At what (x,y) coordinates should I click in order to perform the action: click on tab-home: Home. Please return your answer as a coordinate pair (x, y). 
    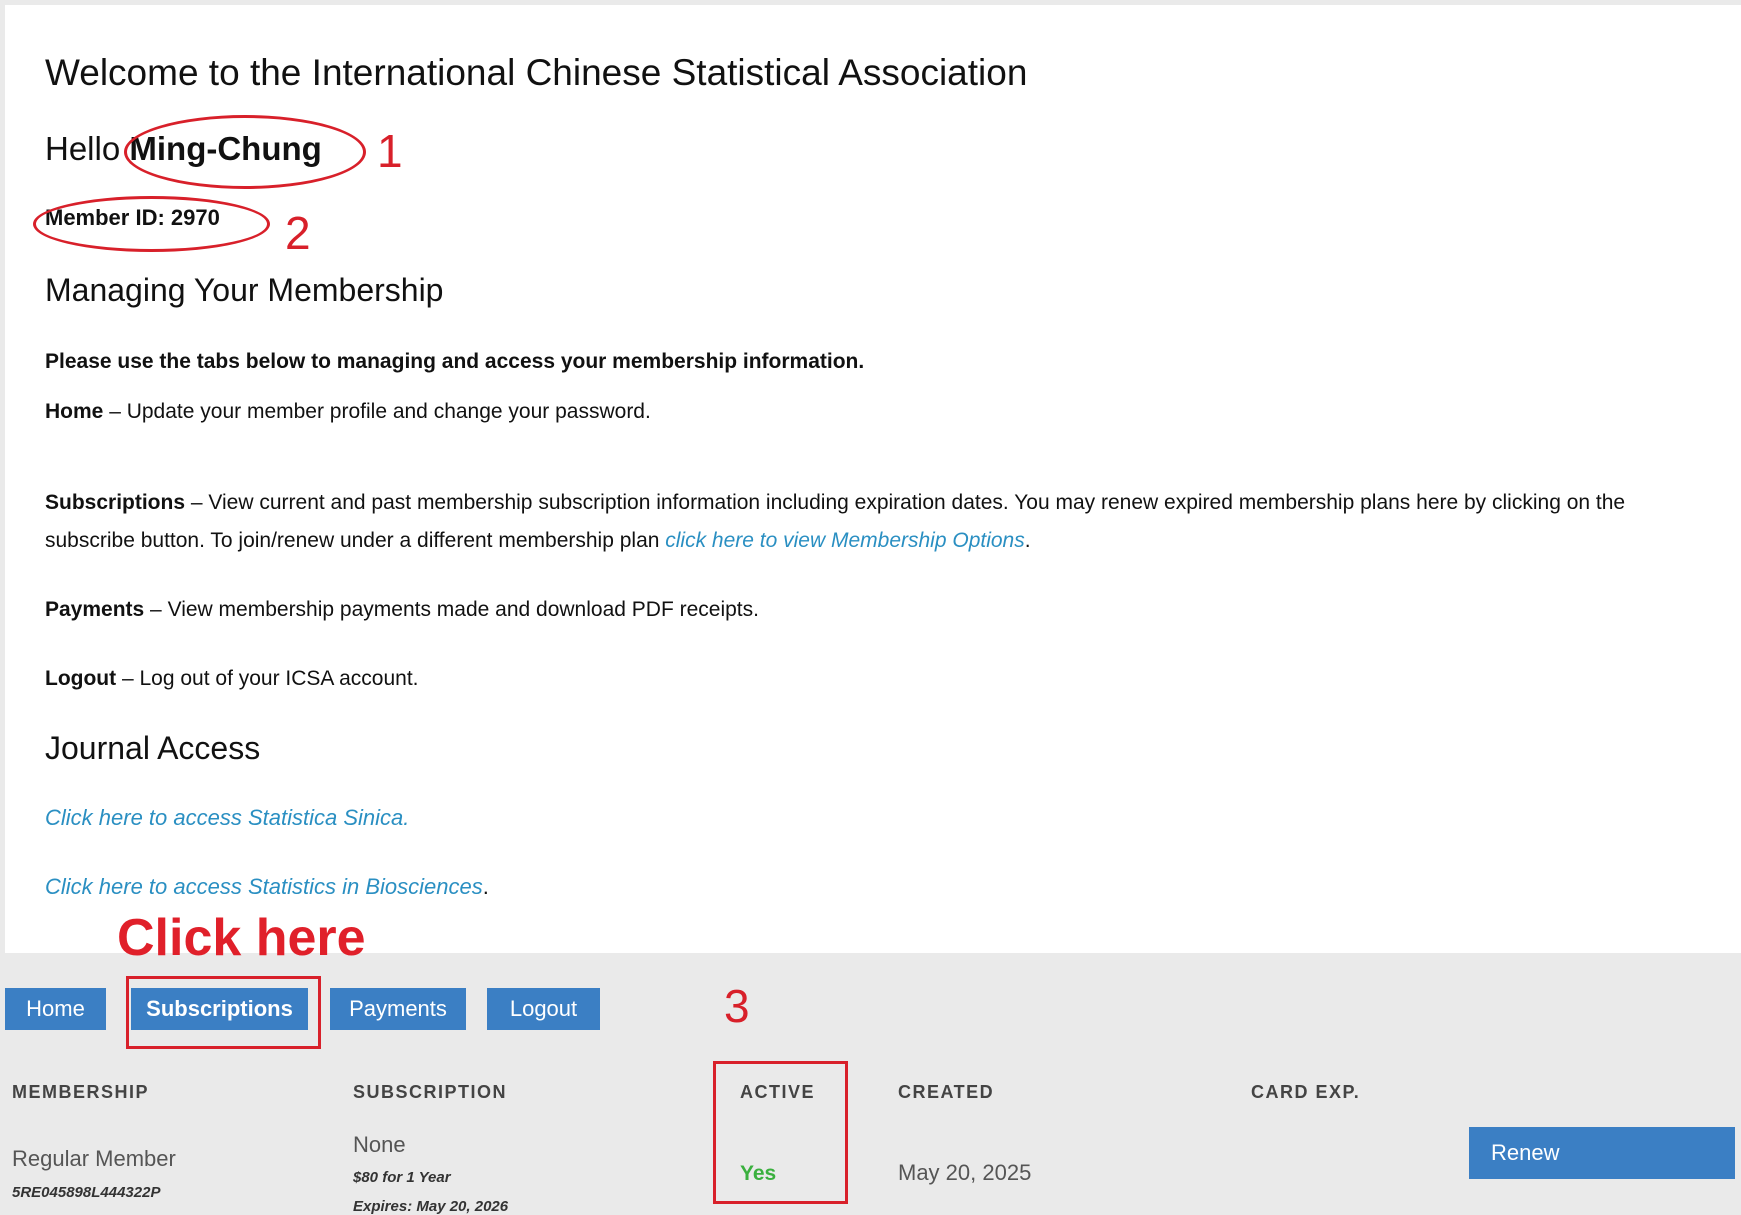
    Looking at the image, I should click on (55, 1009).